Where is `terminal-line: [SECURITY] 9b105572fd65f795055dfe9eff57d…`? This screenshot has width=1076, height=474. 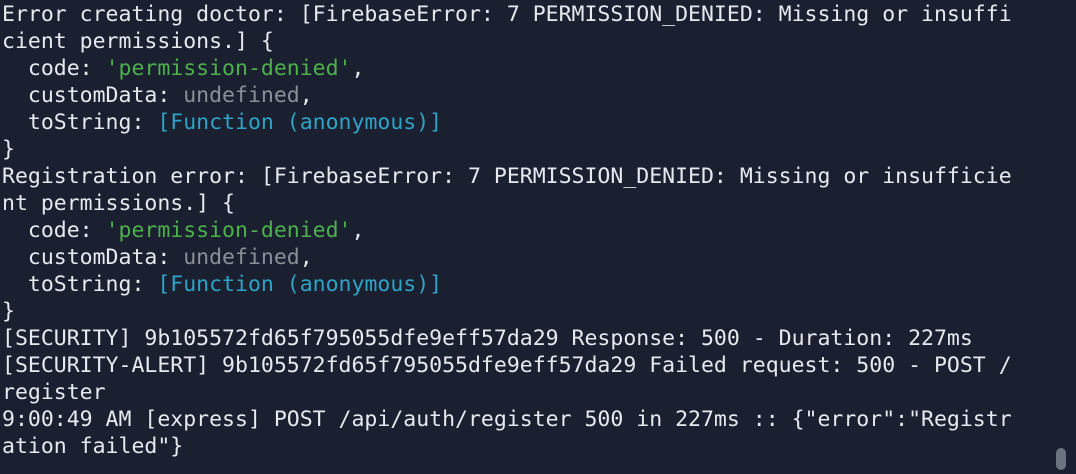
terminal-line: [SECURITY] 9b105572fd65f795055dfe9eff57d… is located at coordinates (539, 338).